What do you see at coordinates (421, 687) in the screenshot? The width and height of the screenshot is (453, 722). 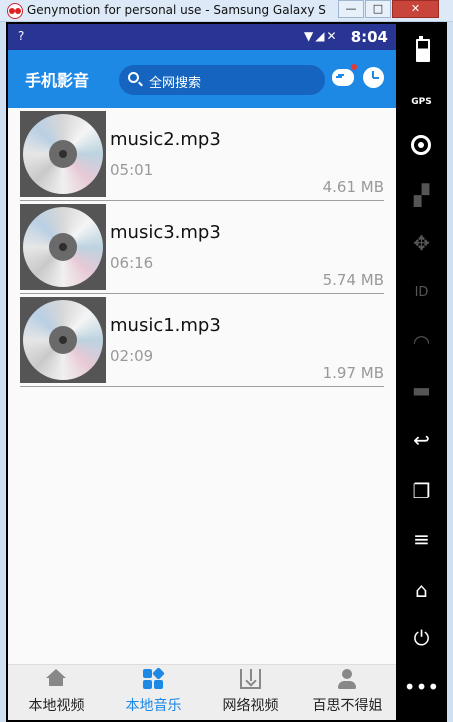 I see `more-icon: •••` at bounding box center [421, 687].